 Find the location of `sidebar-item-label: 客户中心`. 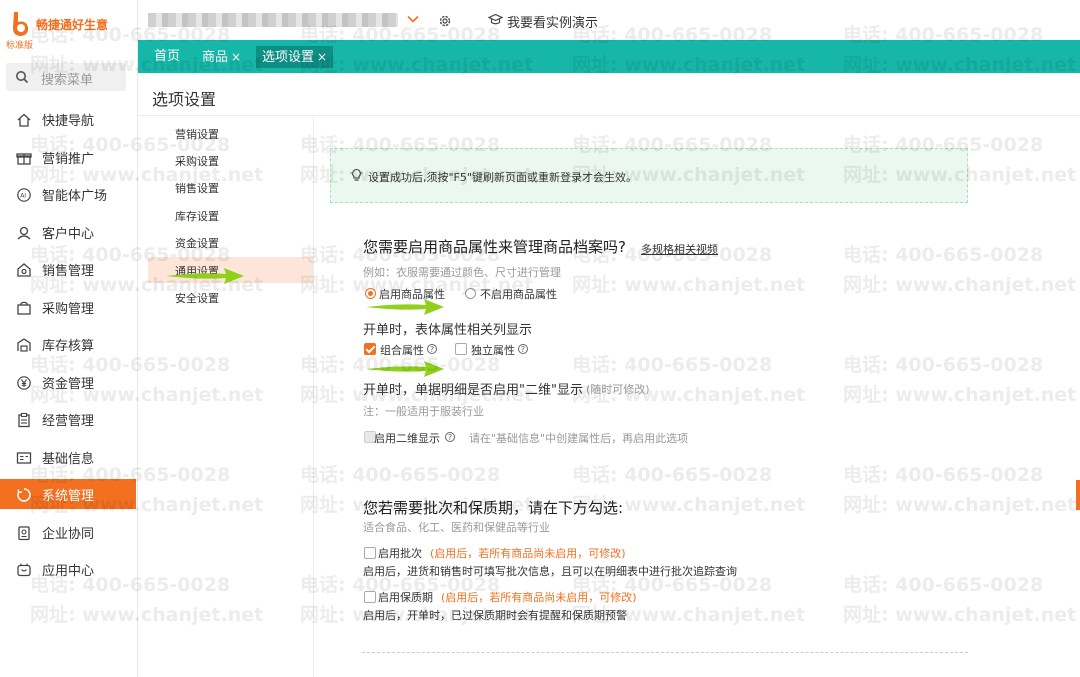

sidebar-item-label: 客户中心 is located at coordinates (68, 234).